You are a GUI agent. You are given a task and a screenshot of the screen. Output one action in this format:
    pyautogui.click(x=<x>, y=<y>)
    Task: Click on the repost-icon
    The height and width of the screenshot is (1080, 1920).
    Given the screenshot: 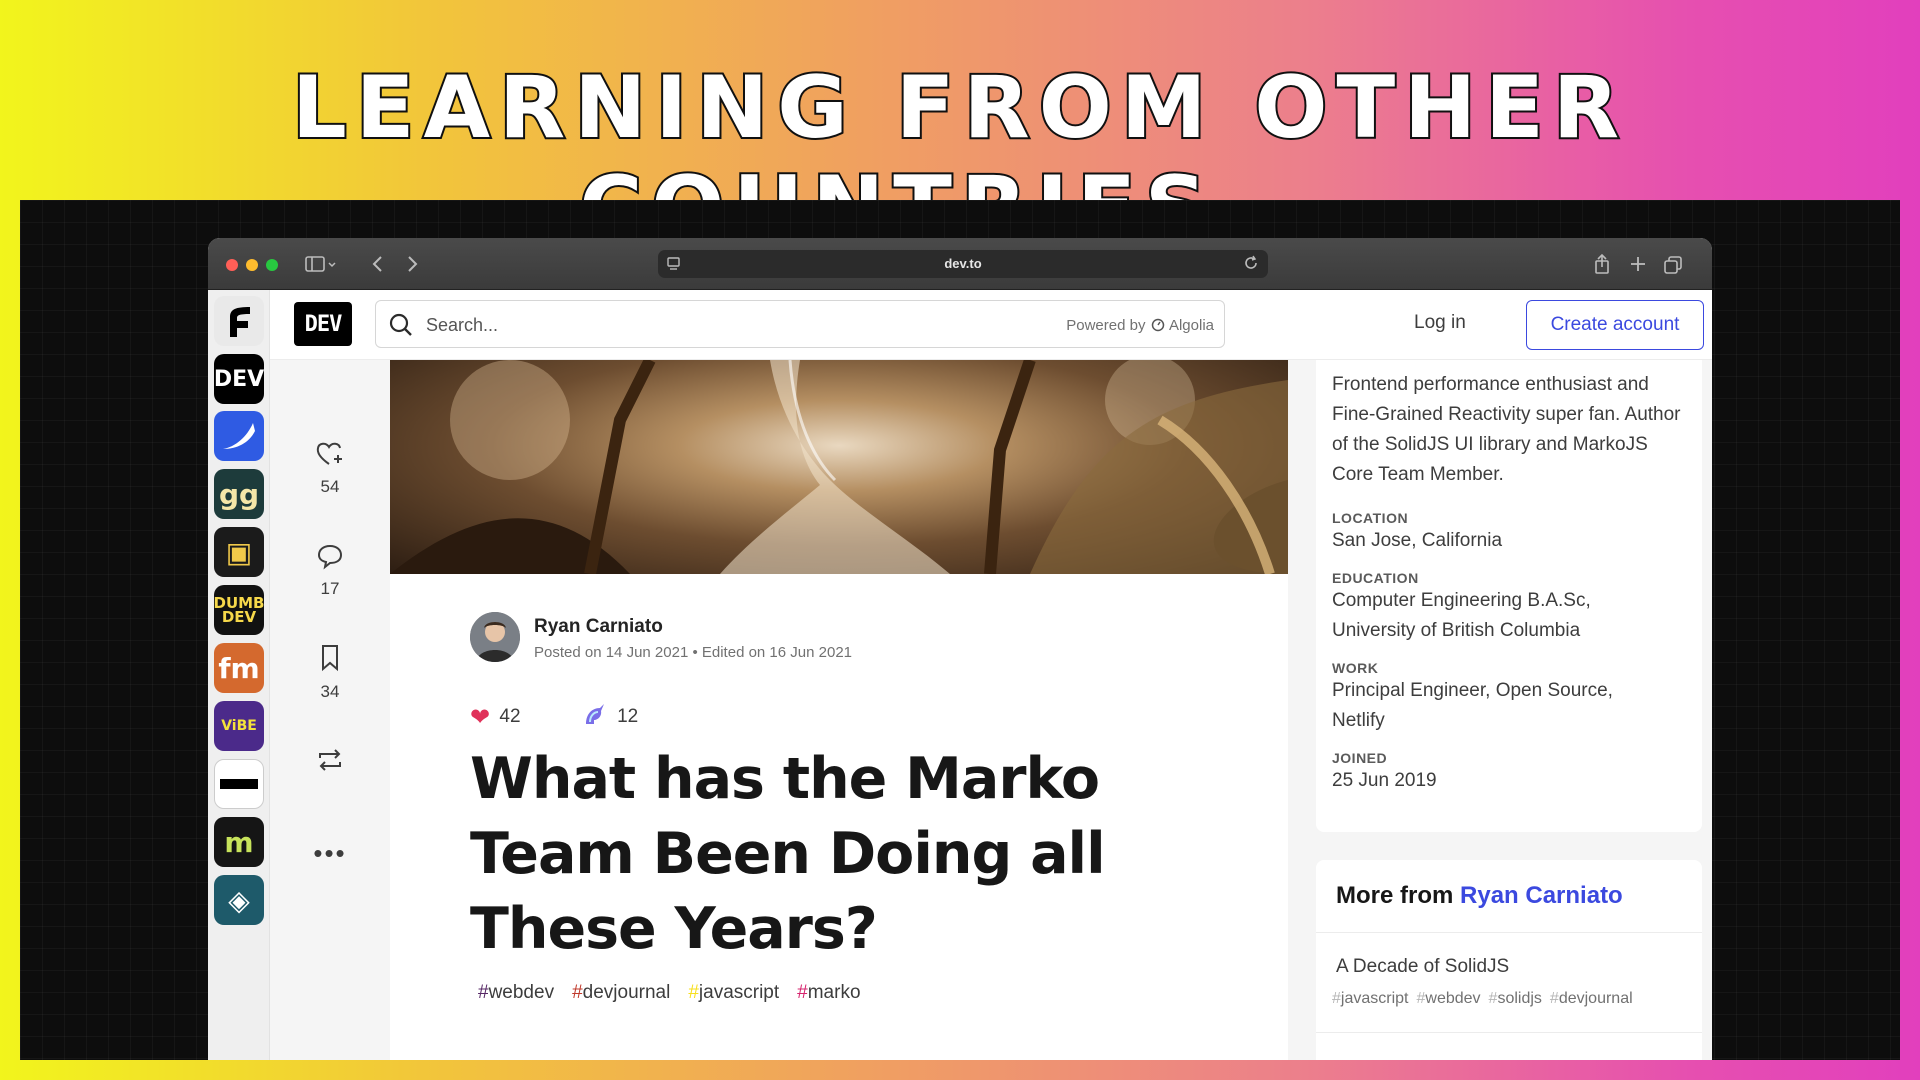 What is the action you would take?
    pyautogui.click(x=330, y=760)
    